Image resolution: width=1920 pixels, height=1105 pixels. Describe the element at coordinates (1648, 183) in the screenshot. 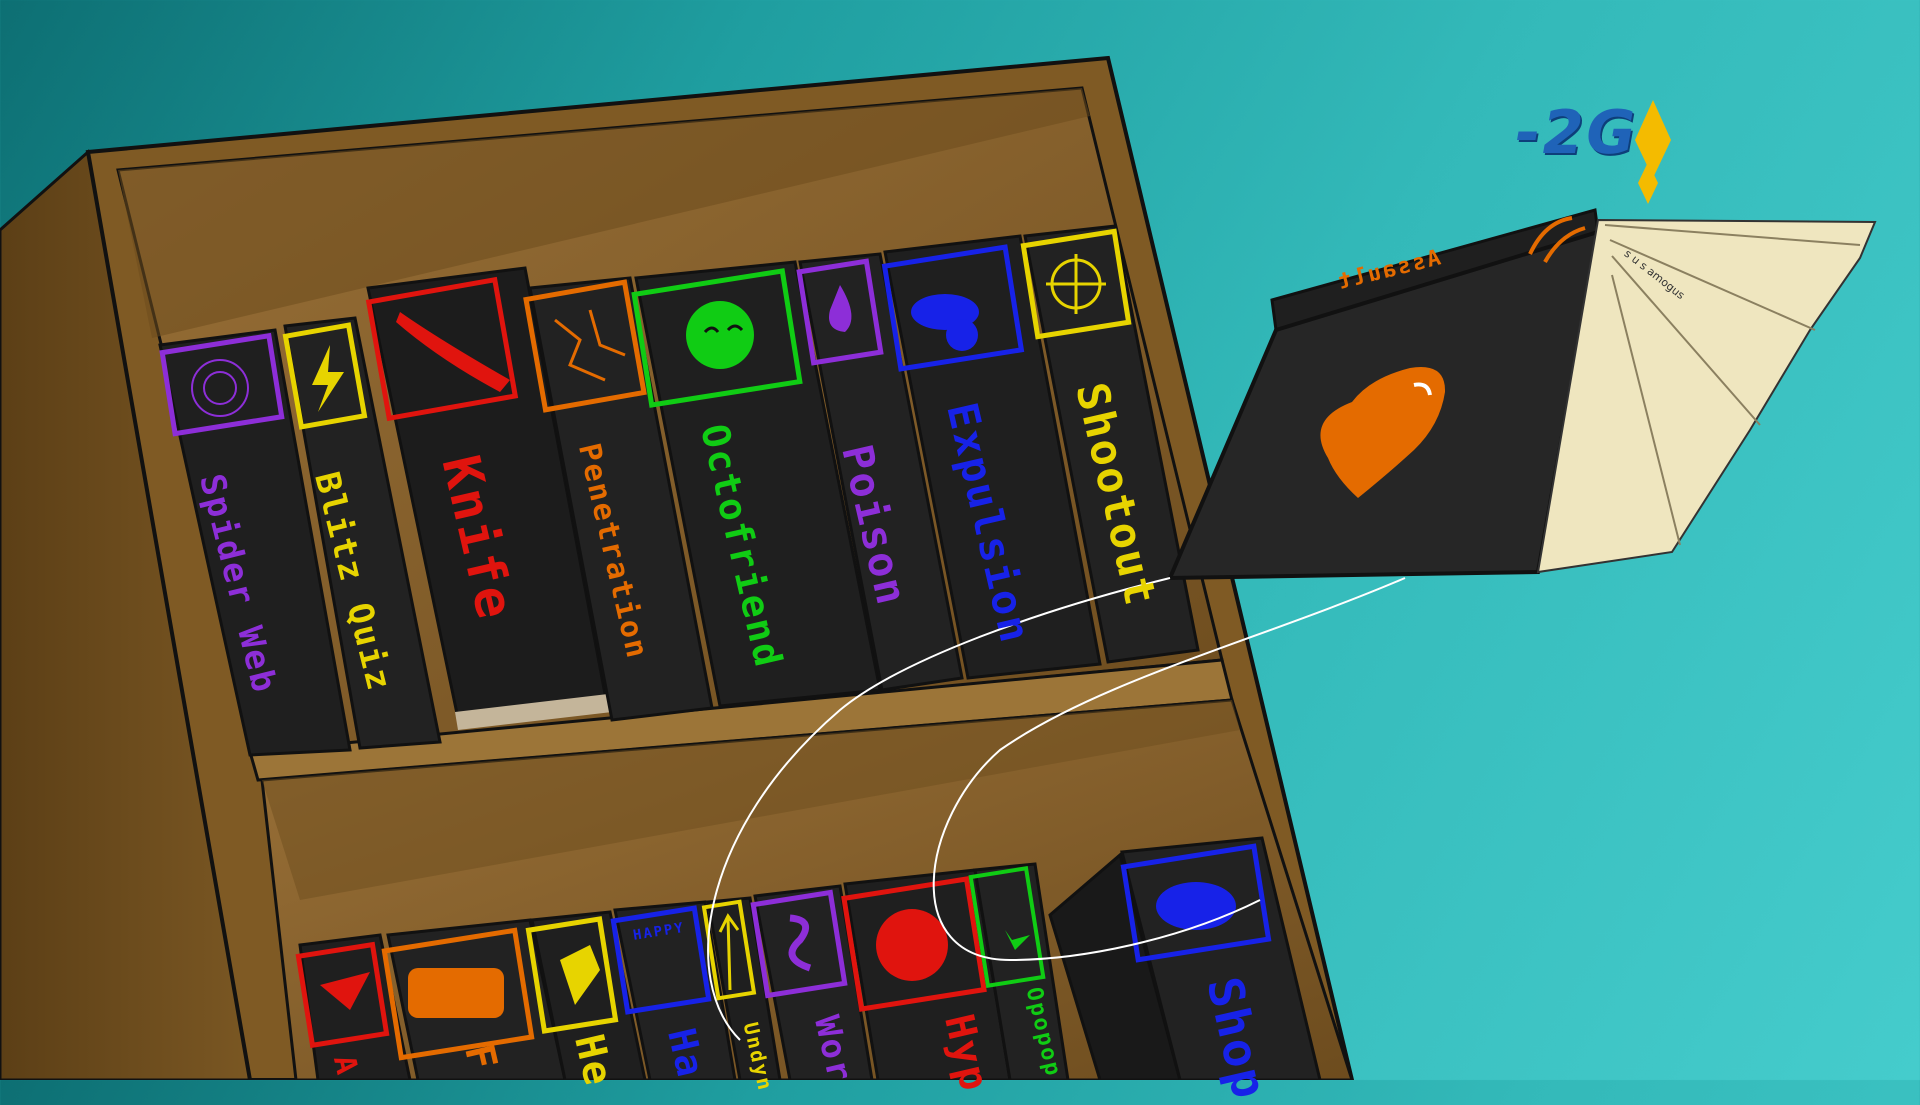

I see `sparkle-icon` at that location.